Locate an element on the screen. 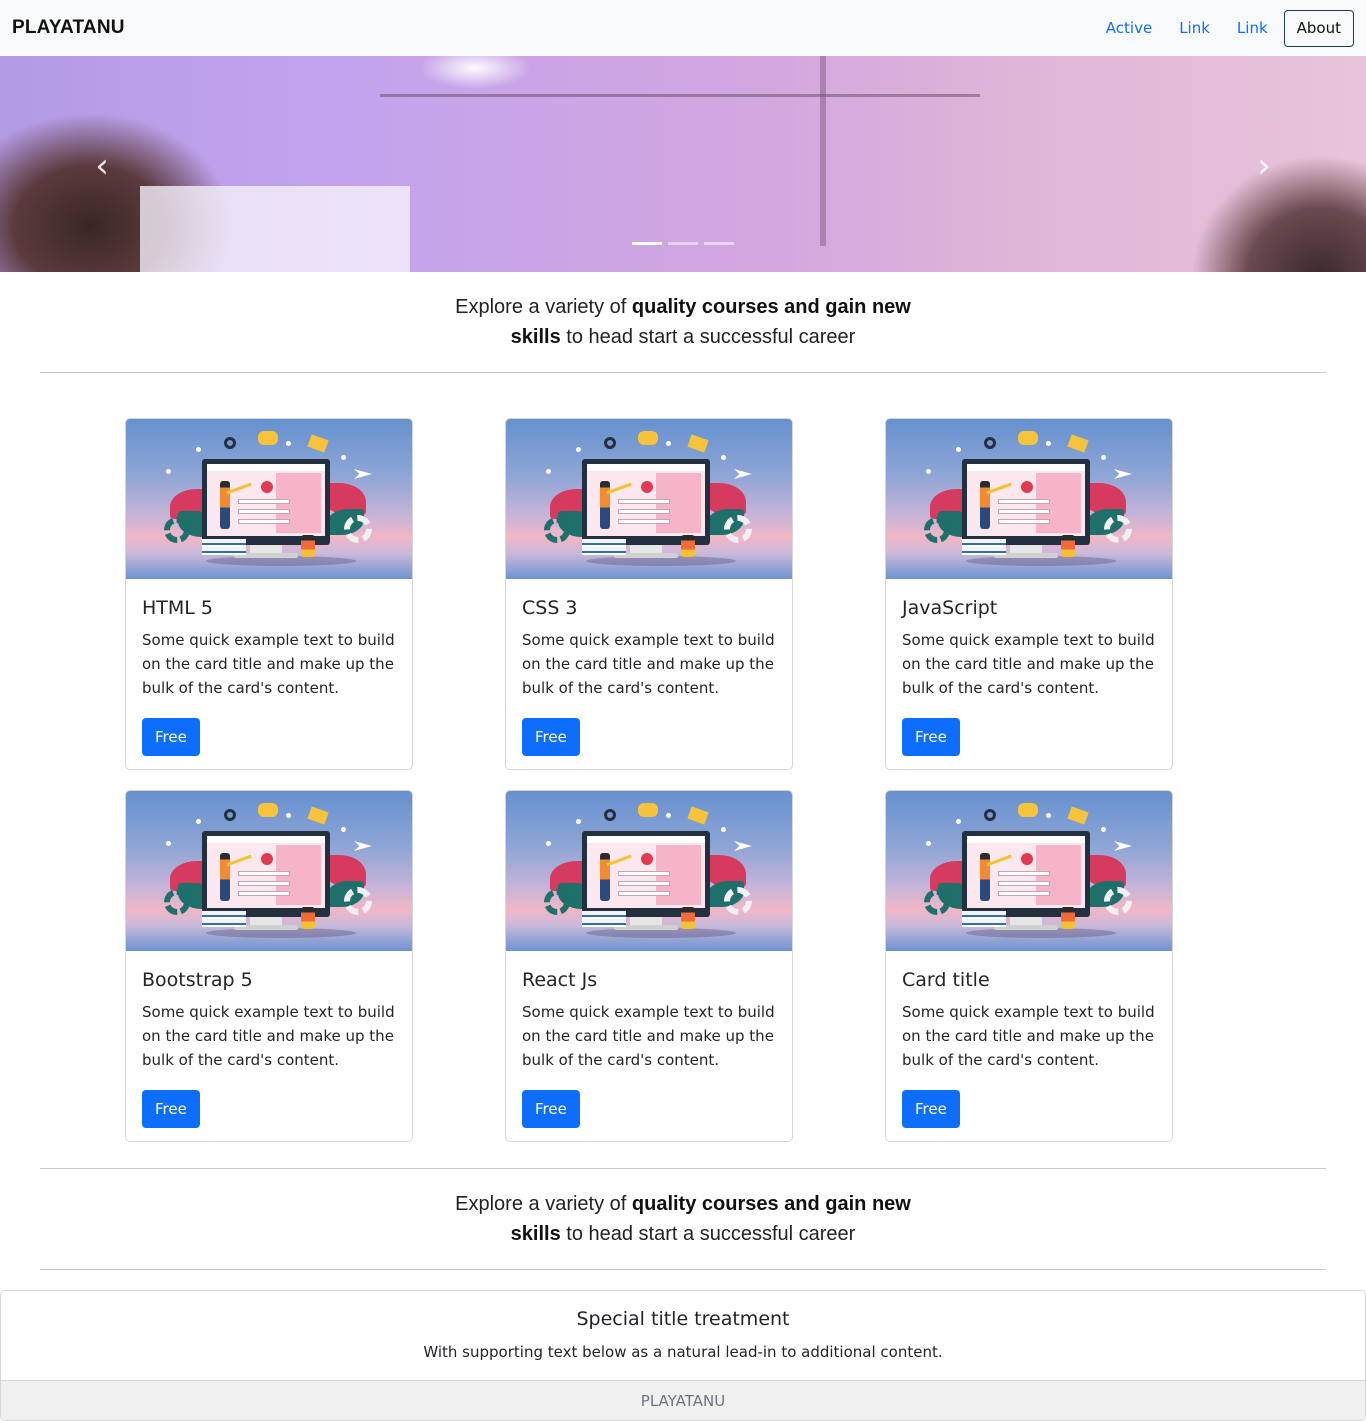 The height and width of the screenshot is (1421, 1366). card-title: HTML 5 is located at coordinates (177, 608).